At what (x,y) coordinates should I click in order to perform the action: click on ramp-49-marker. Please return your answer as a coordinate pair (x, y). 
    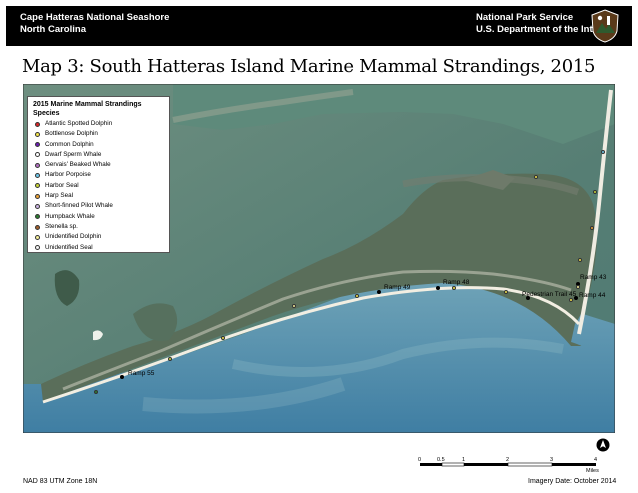
    Looking at the image, I should click on (379, 292).